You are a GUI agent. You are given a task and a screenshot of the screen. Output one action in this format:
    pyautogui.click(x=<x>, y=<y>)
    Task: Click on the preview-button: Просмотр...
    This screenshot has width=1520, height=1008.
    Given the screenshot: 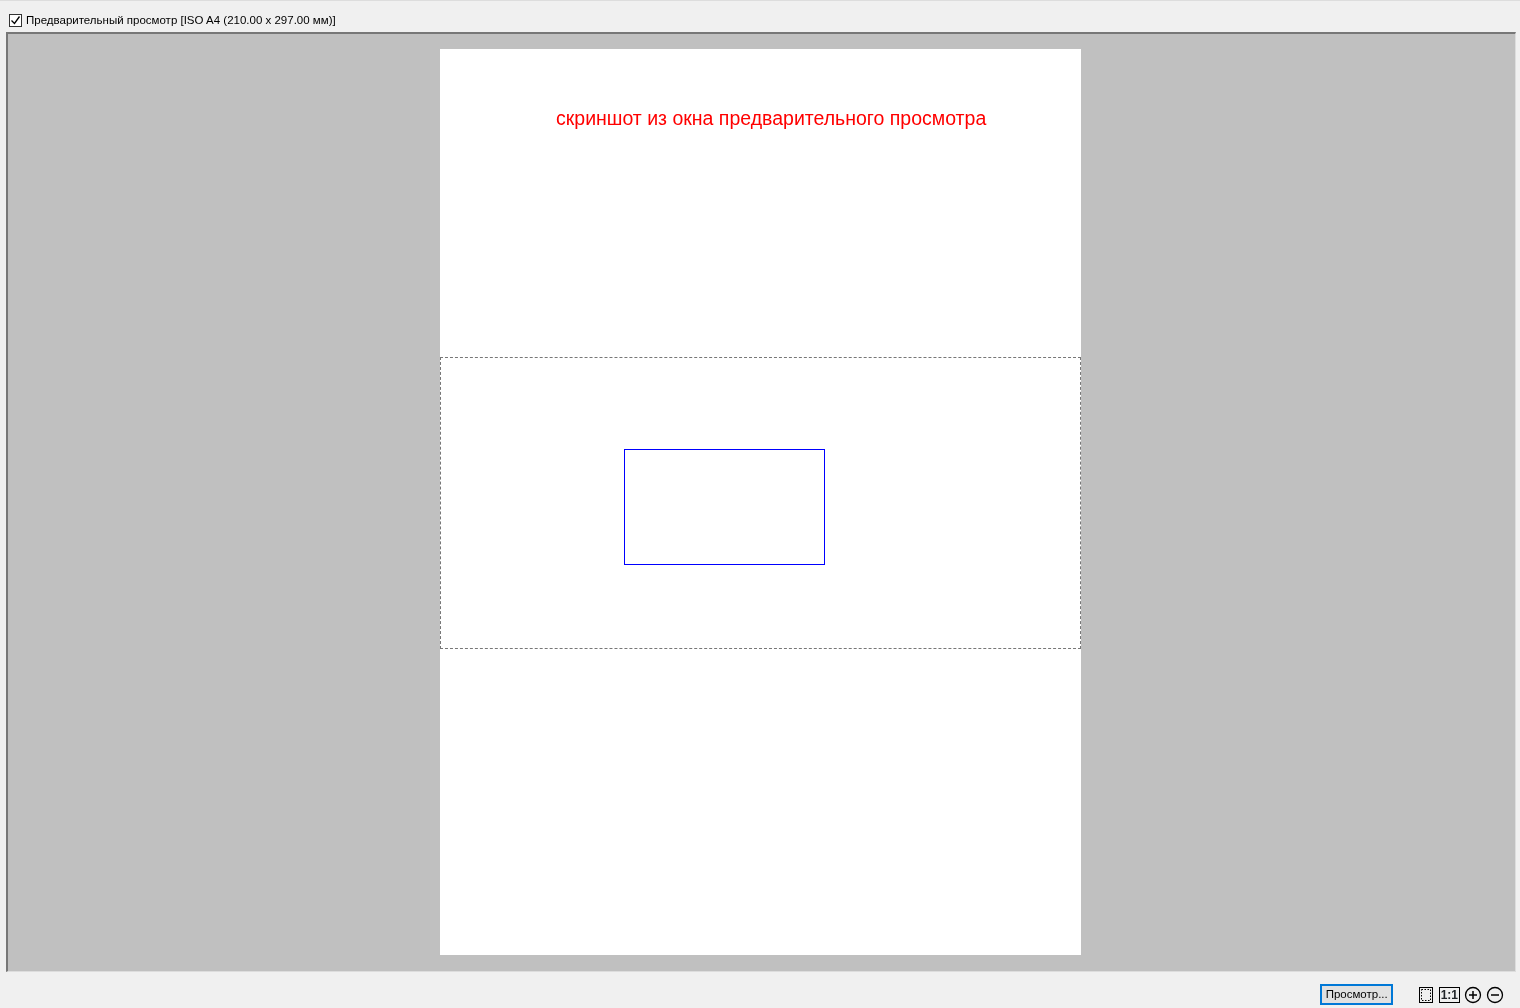 What is the action you would take?
    pyautogui.click(x=1356, y=994)
    